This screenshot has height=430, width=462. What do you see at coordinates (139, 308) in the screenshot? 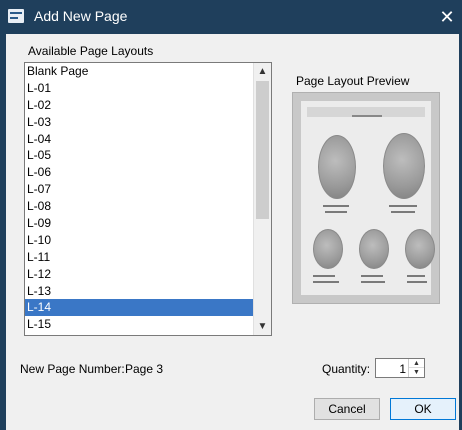
I see `layout-list-item: L-14` at bounding box center [139, 308].